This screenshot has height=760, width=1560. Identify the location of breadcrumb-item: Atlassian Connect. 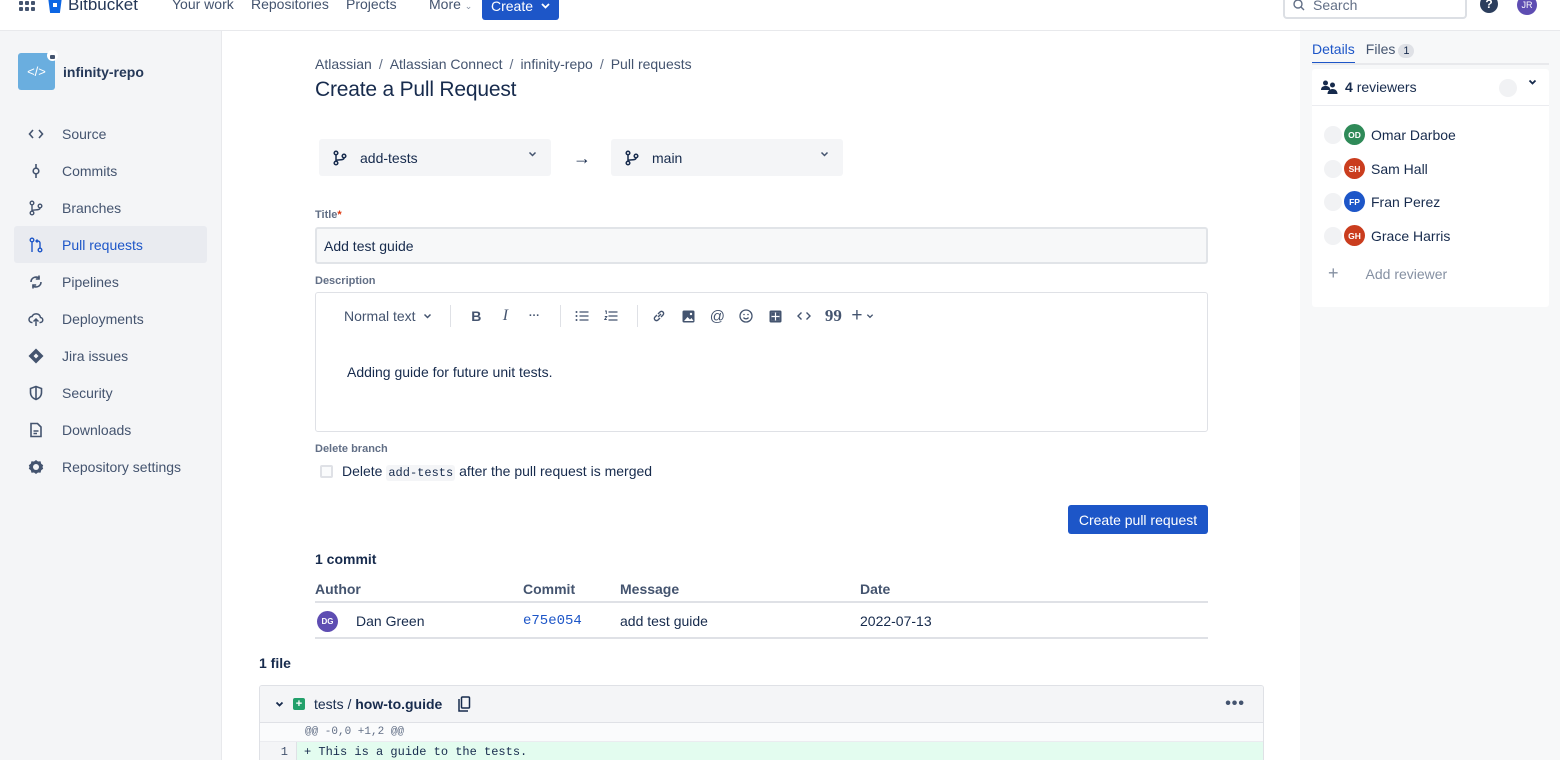
(446, 64).